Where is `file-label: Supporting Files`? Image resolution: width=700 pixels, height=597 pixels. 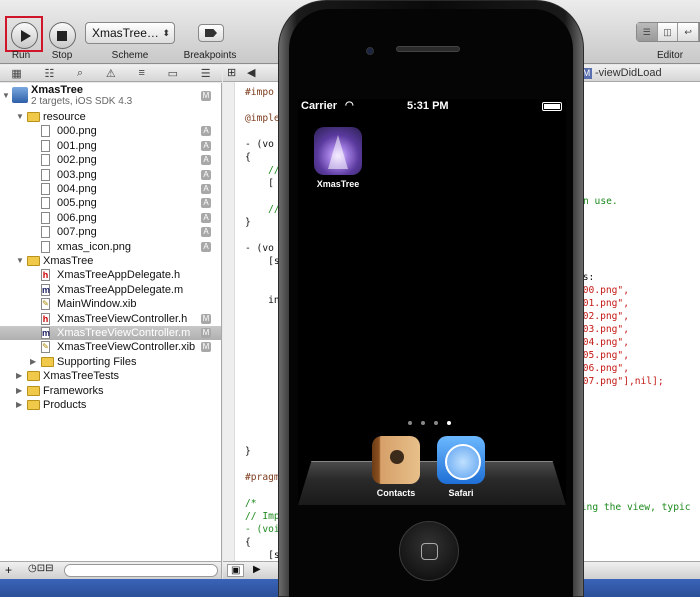
file-label: Supporting Files is located at coordinates (97, 361).